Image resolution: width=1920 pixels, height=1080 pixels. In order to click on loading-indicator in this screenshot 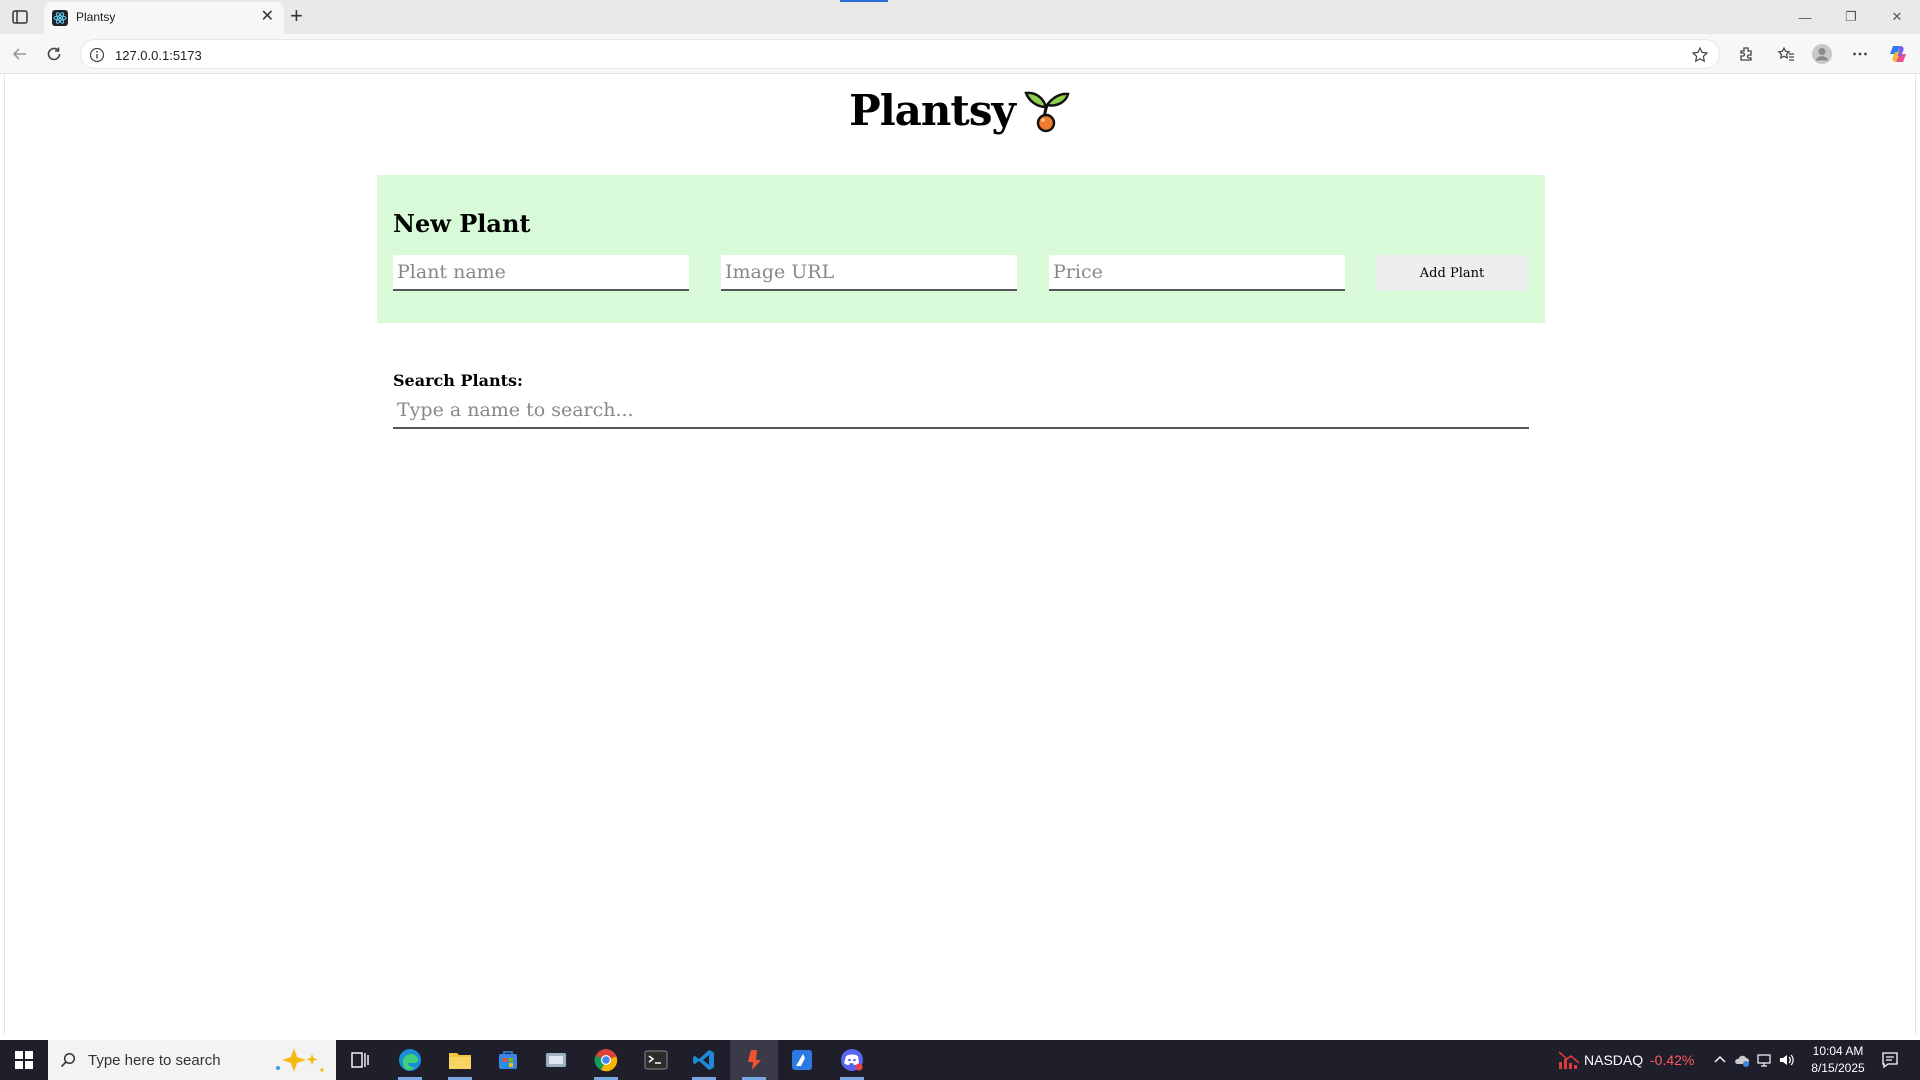, I will do `click(864, 1)`.